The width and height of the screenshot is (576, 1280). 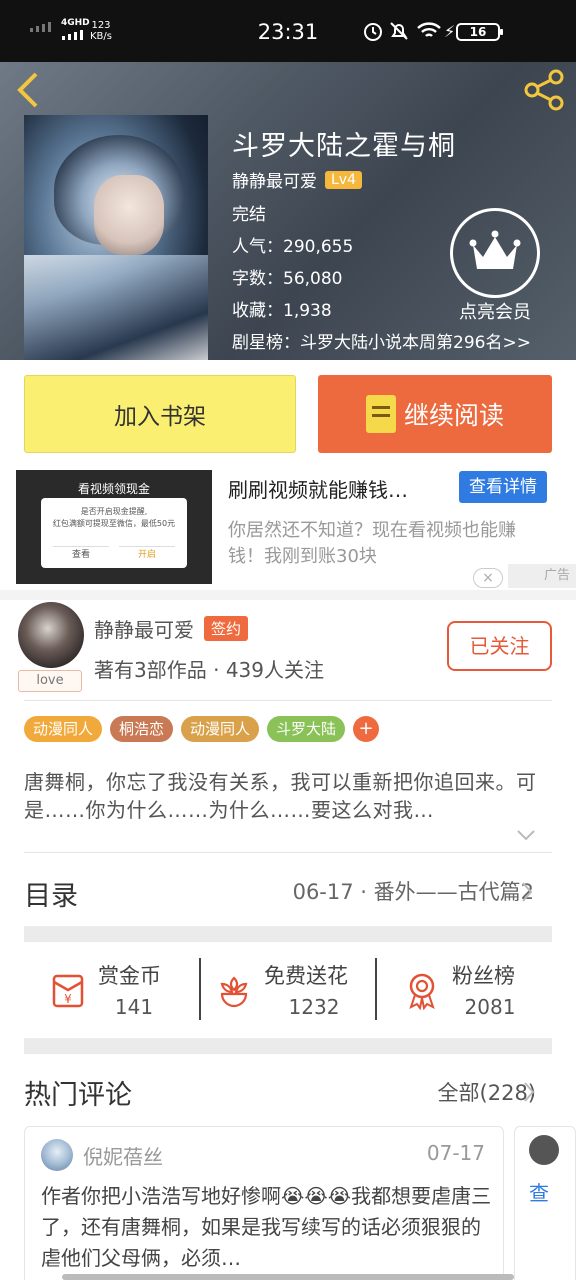 What do you see at coordinates (51, 635) in the screenshot?
I see `author-avatar` at bounding box center [51, 635].